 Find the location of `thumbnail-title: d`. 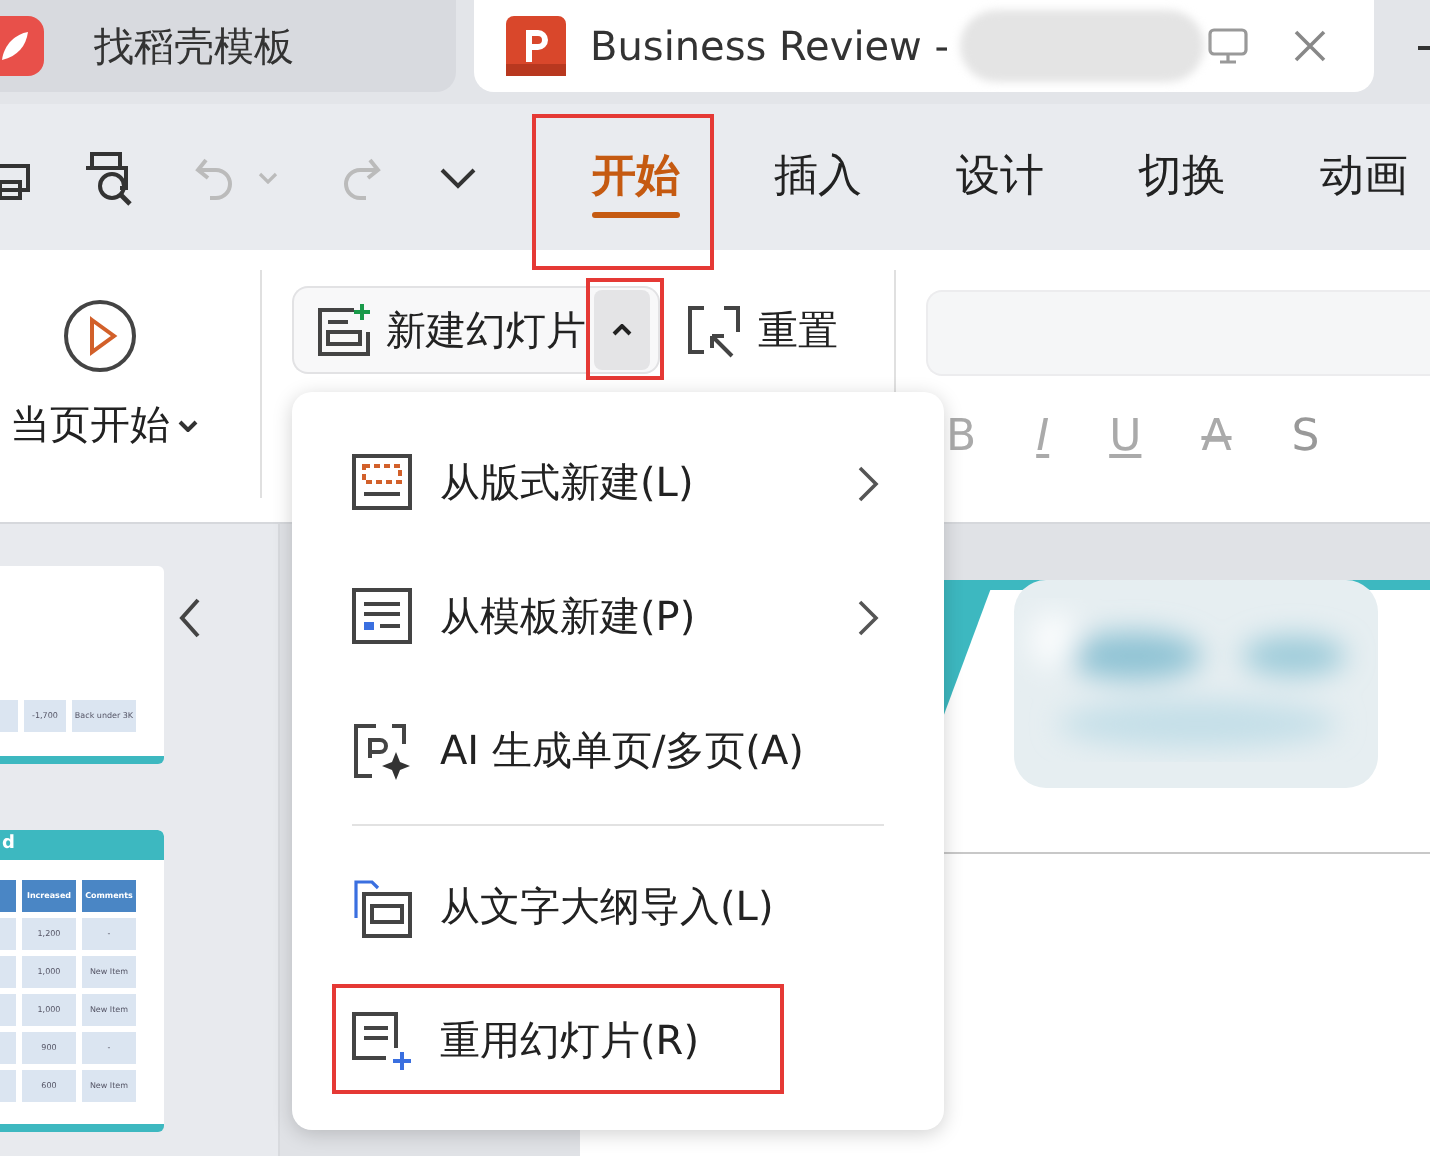

thumbnail-title: d is located at coordinates (82, 845).